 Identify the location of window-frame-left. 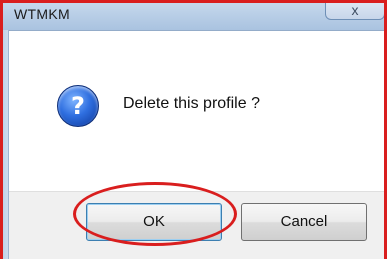
(4, 144).